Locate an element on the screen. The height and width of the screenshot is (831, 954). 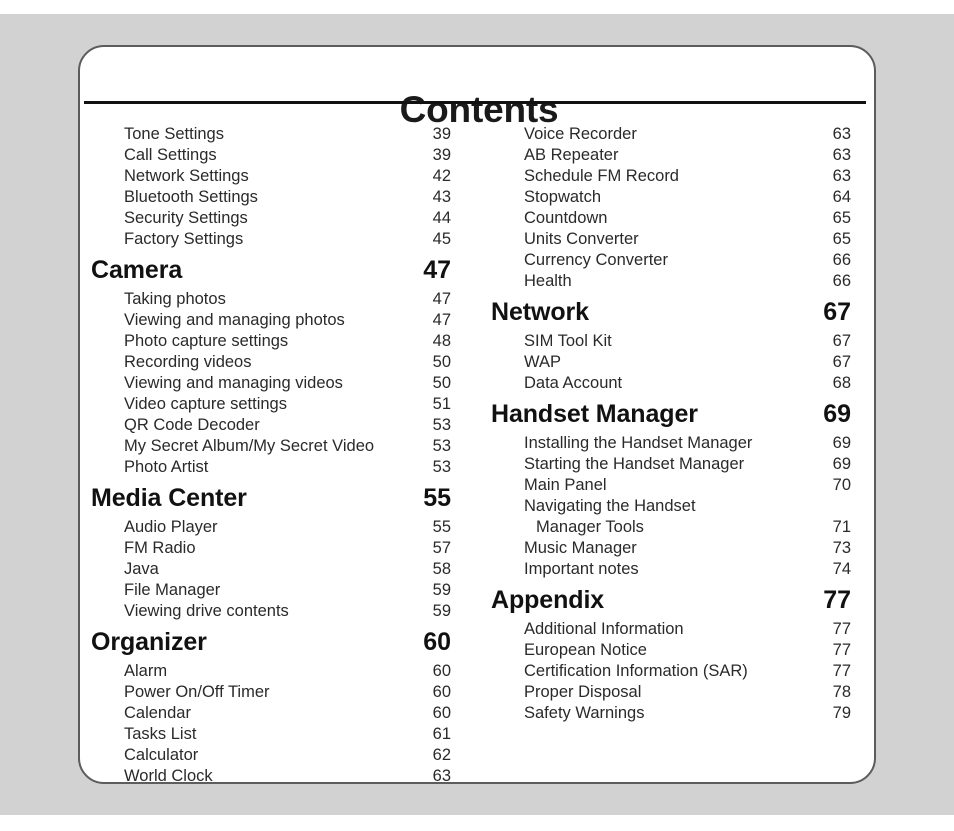
toc-entry-label: Video capture settings is located at coordinates (205, 404).